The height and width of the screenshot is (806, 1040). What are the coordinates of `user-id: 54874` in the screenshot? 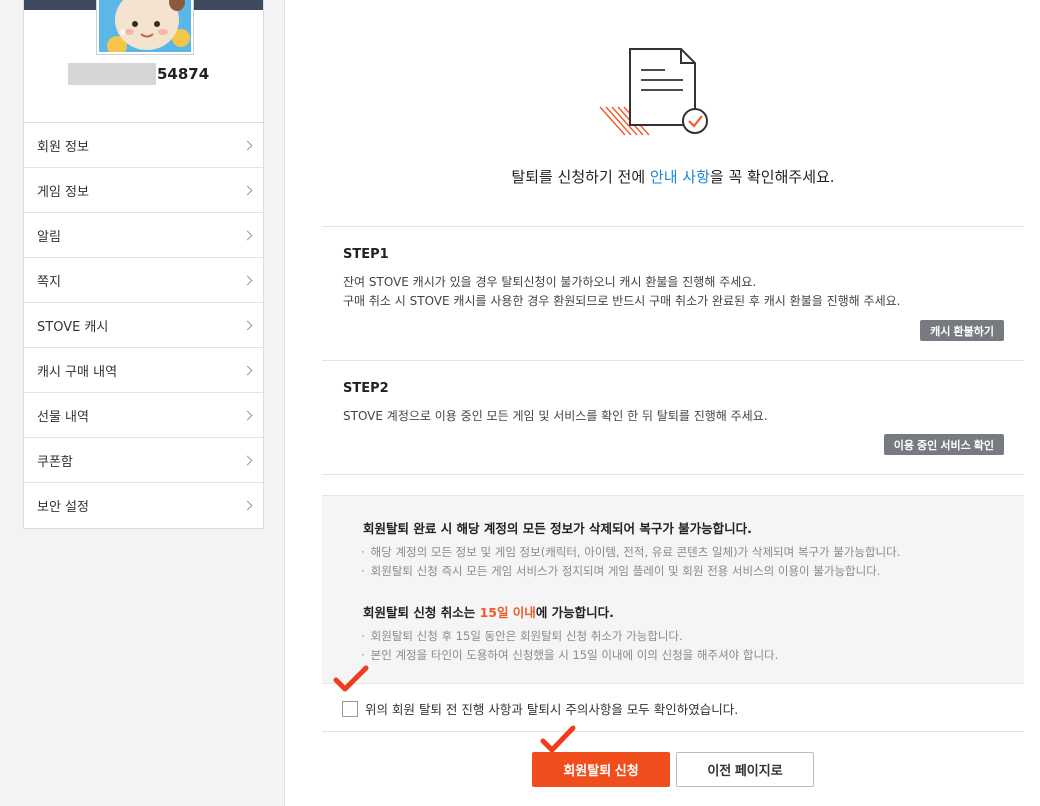 It's located at (138, 74).